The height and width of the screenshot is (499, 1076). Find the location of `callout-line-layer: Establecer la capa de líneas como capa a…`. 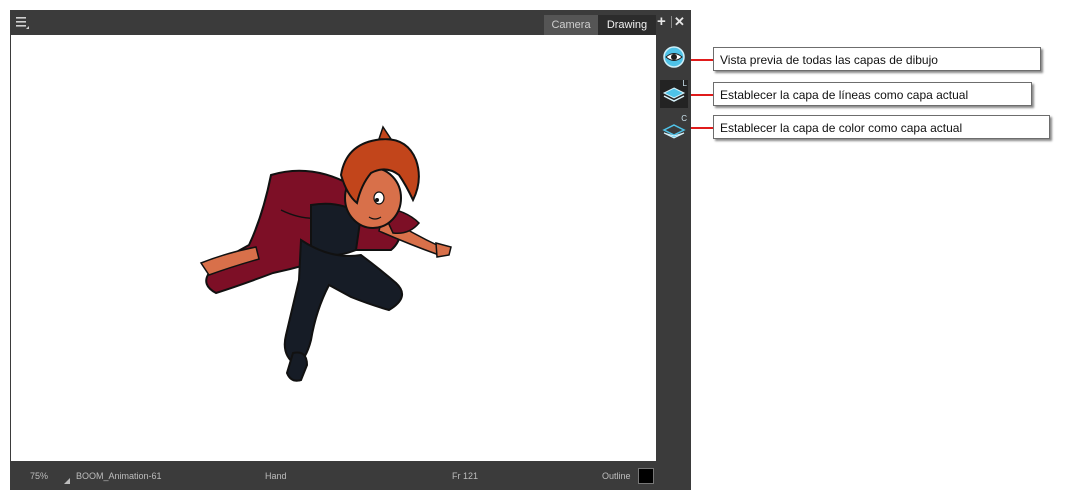

callout-line-layer: Establecer la capa de líneas como capa a… is located at coordinates (872, 94).